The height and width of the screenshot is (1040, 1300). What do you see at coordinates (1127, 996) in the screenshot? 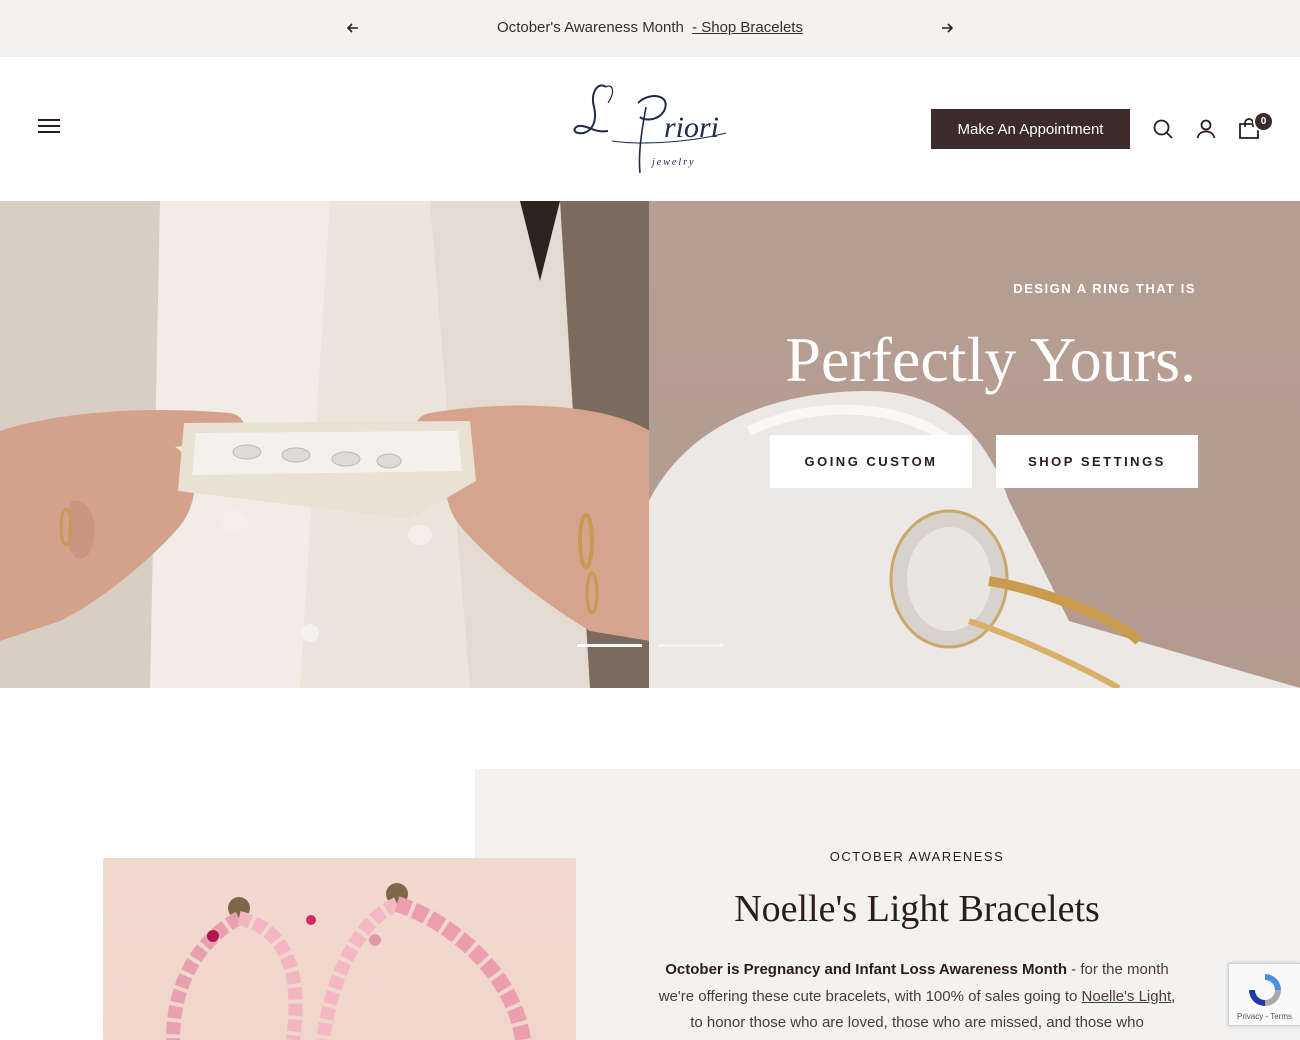
I see `noelles-light-link: Noelle's Light` at bounding box center [1127, 996].